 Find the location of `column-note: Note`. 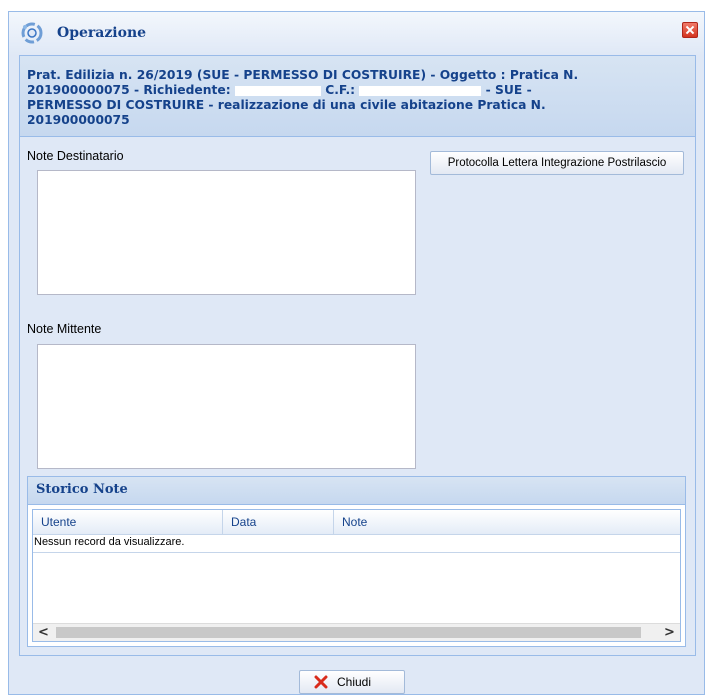

column-note: Note is located at coordinates (507, 522).